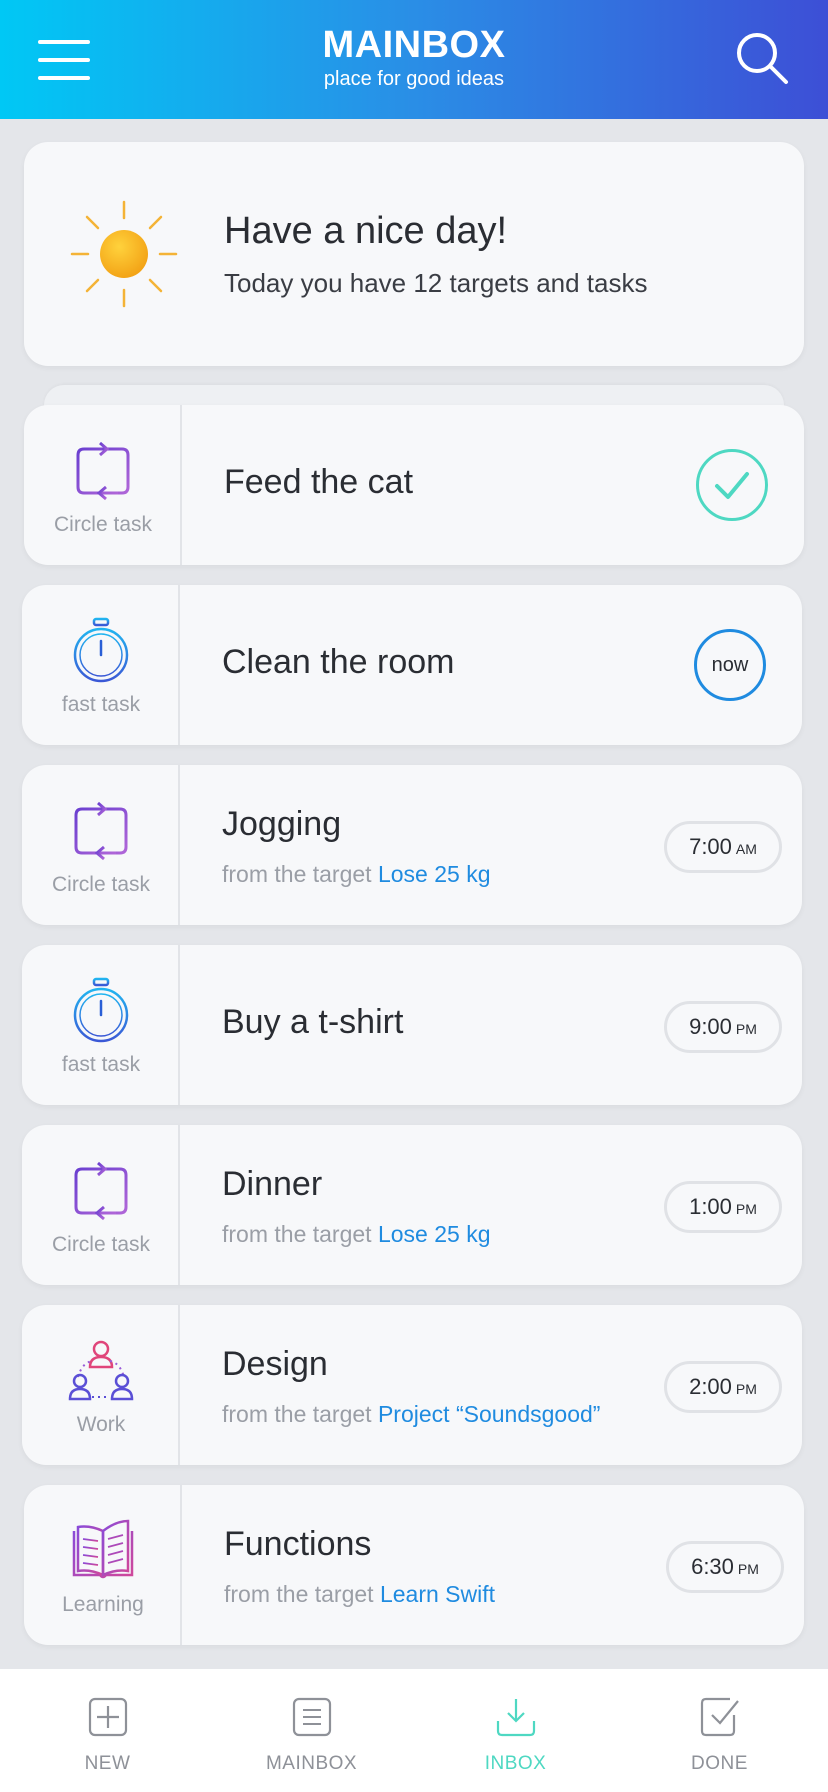  I want to click on bottom-tab-bar: NEW MAINBOX INBOX DONE, so click(414, 1730).